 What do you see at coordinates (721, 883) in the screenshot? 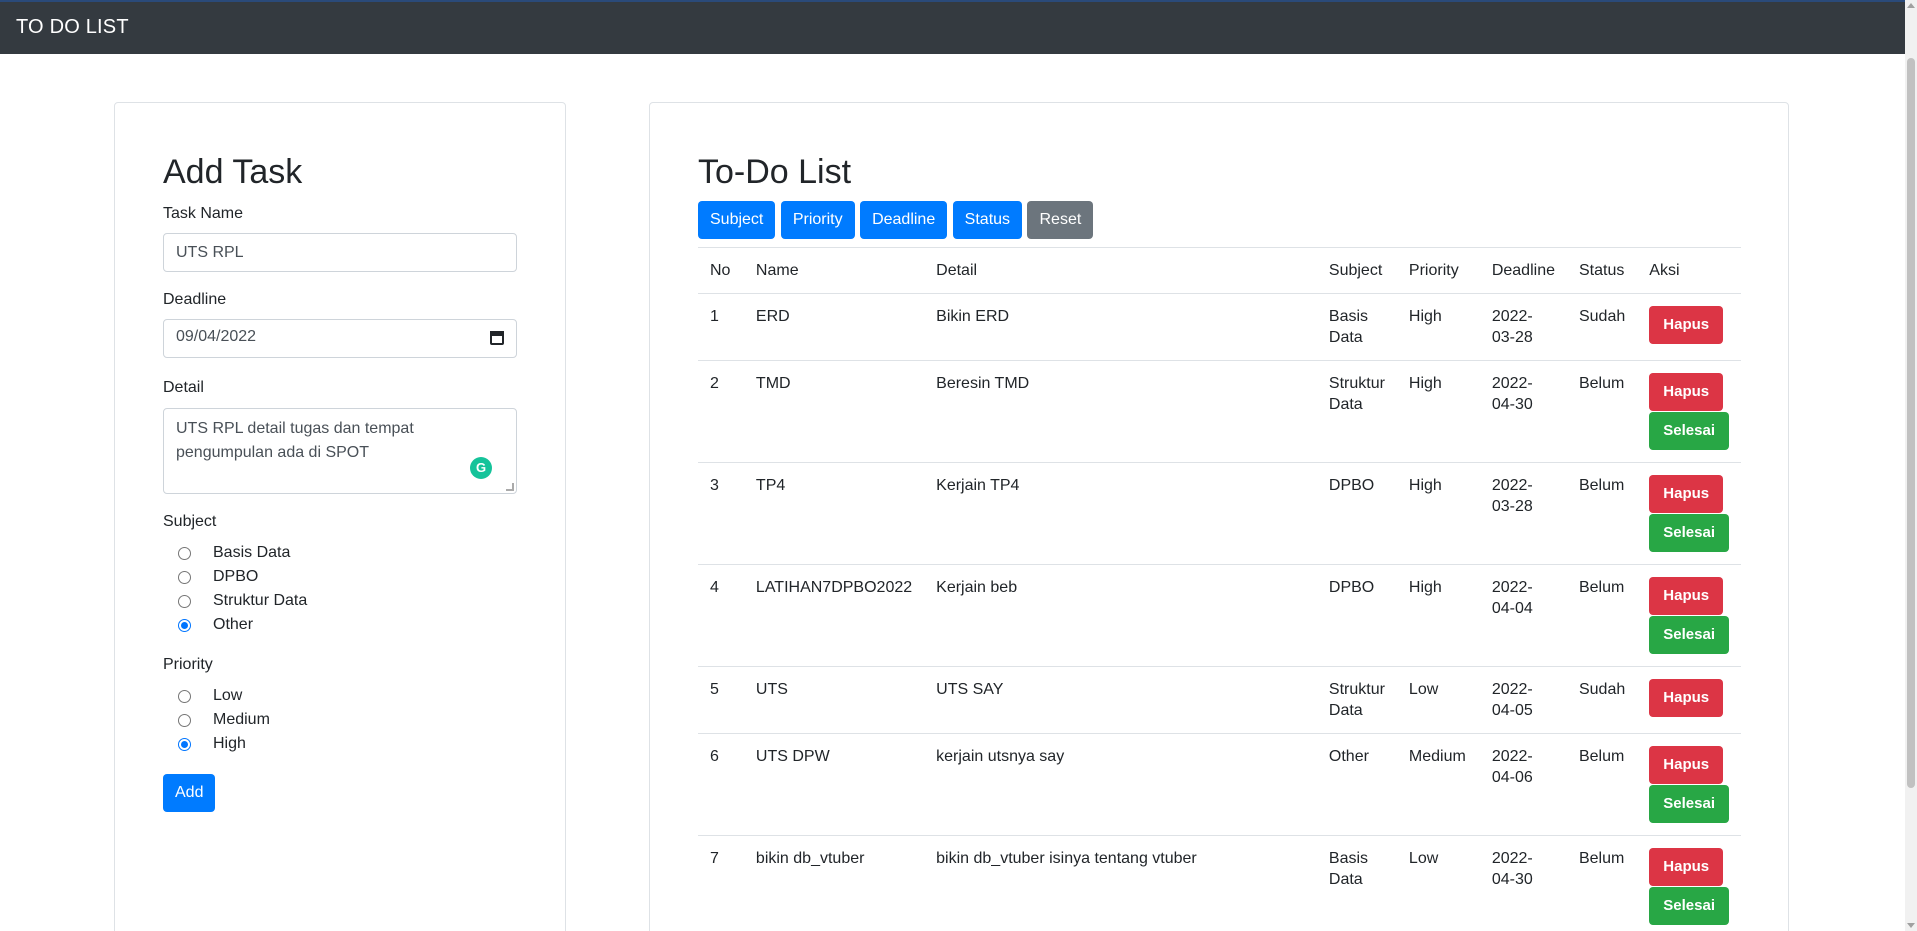
I see `cell-no: 7` at bounding box center [721, 883].